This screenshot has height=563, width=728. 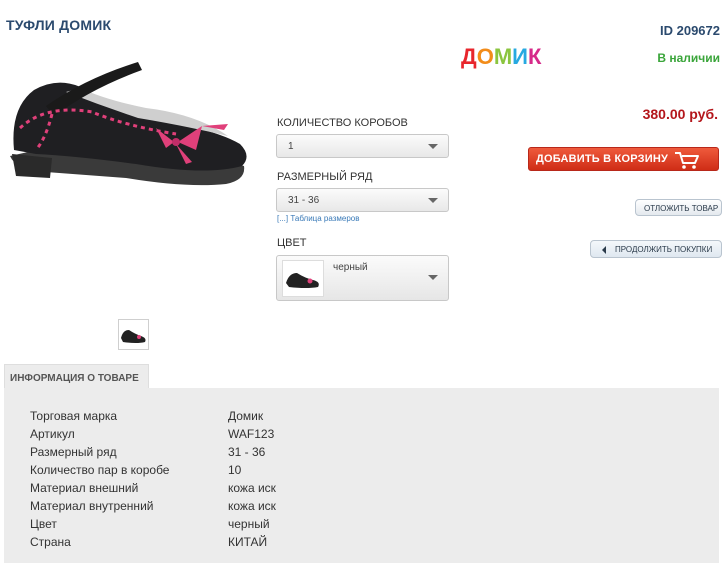 I want to click on size-label: РАЗМЕРНЫЙ РЯД, so click(x=325, y=177).